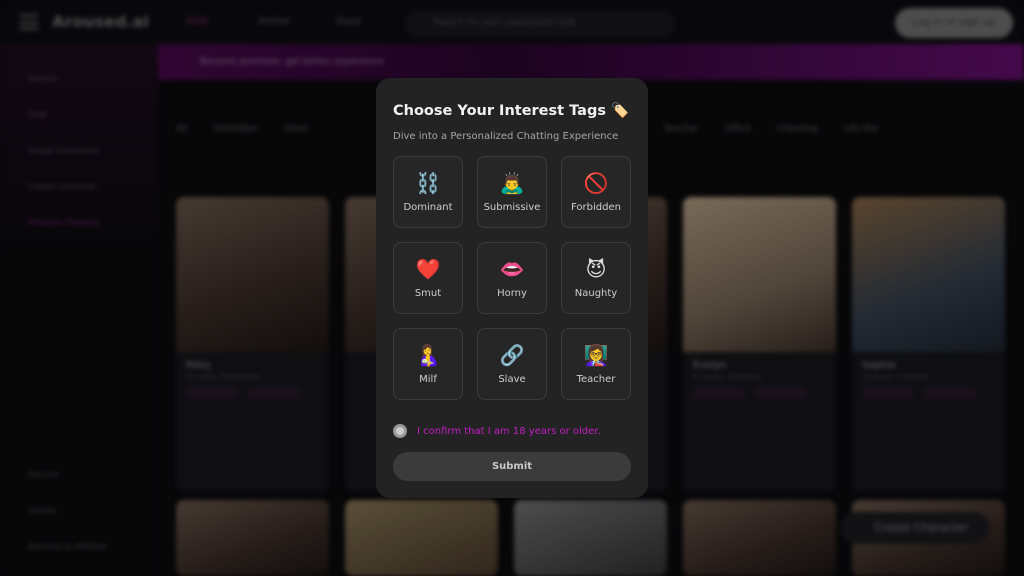  I want to click on tag-slave-icon: 🔗, so click(512, 354).